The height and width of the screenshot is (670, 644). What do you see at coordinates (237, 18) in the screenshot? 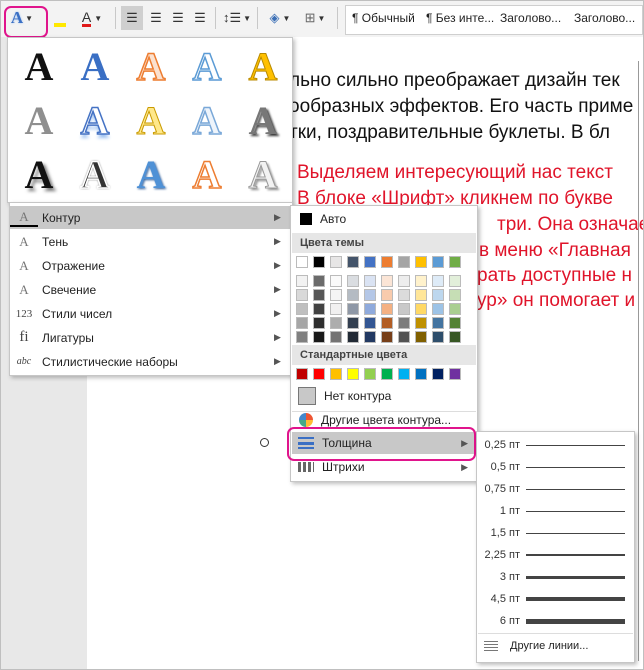
I see `line-spacing-button: ↕☰ ▼` at bounding box center [237, 18].